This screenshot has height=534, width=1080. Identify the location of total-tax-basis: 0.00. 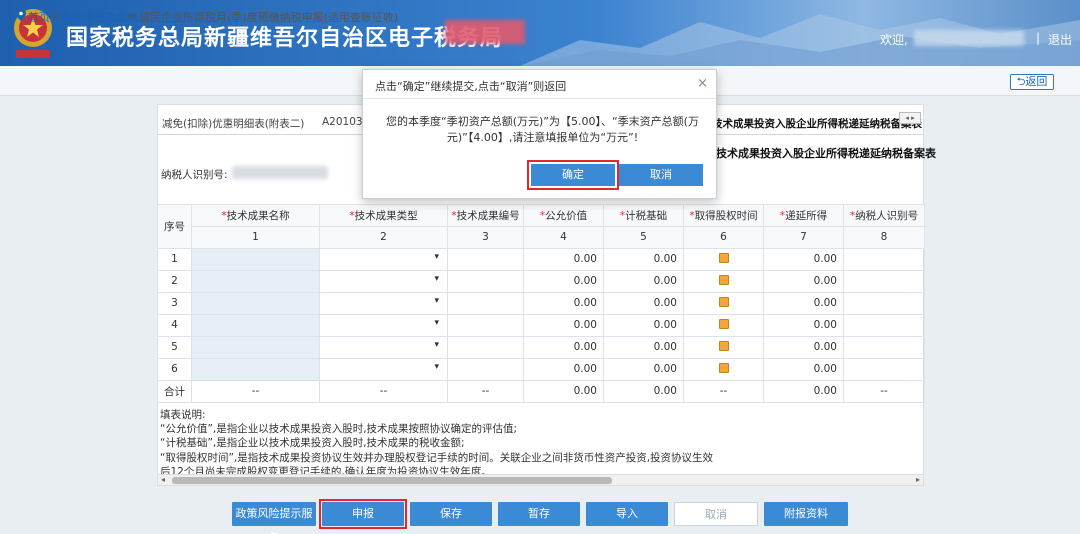
(643, 391).